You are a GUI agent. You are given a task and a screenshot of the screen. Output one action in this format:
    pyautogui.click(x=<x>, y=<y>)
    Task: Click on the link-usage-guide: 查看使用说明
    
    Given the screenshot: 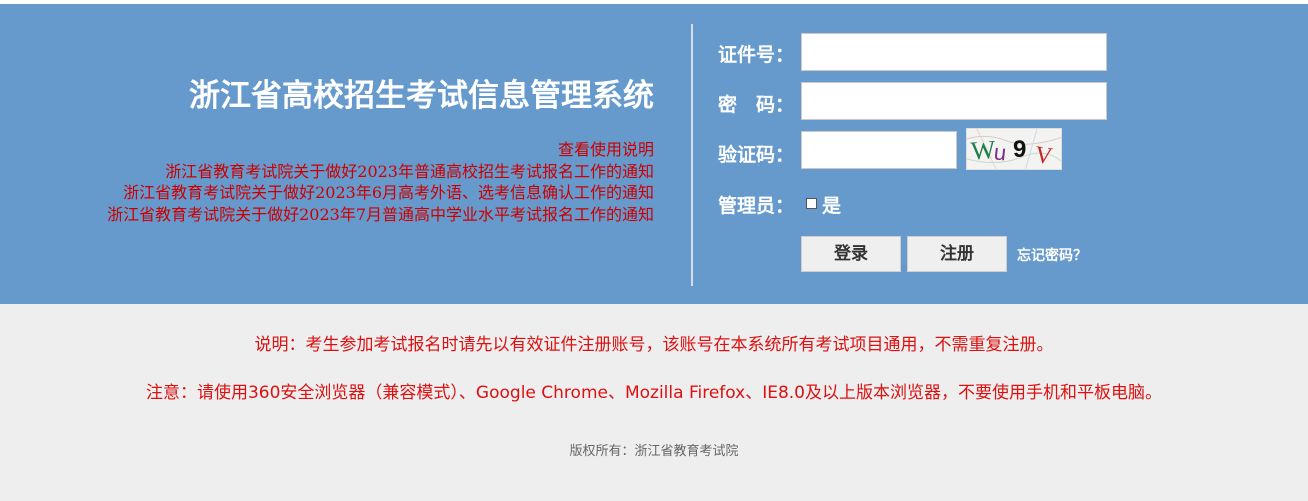 What is the action you would take?
    pyautogui.click(x=380, y=150)
    